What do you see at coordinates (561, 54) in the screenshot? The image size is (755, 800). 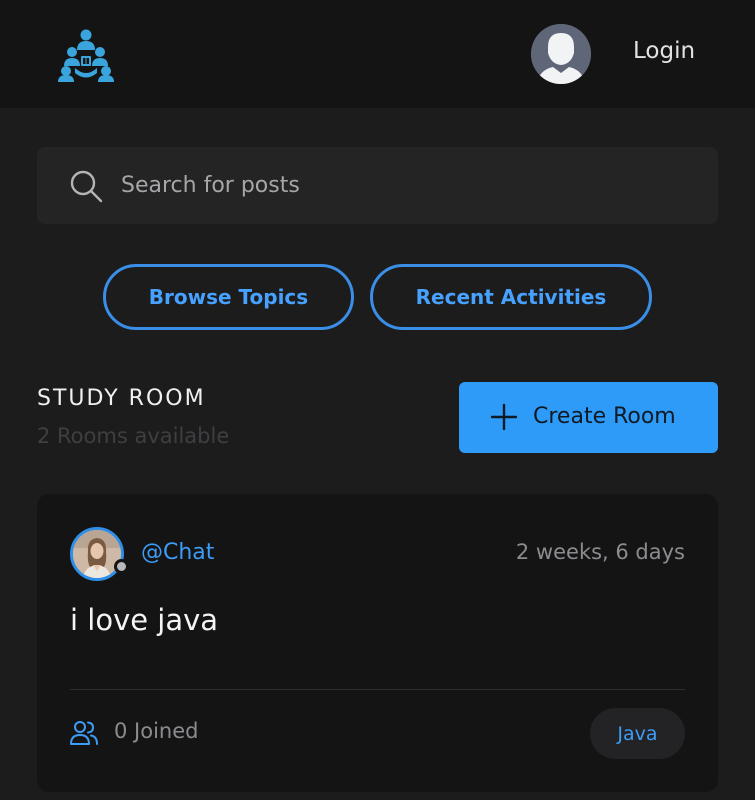 I see `user-avatar-icon` at bounding box center [561, 54].